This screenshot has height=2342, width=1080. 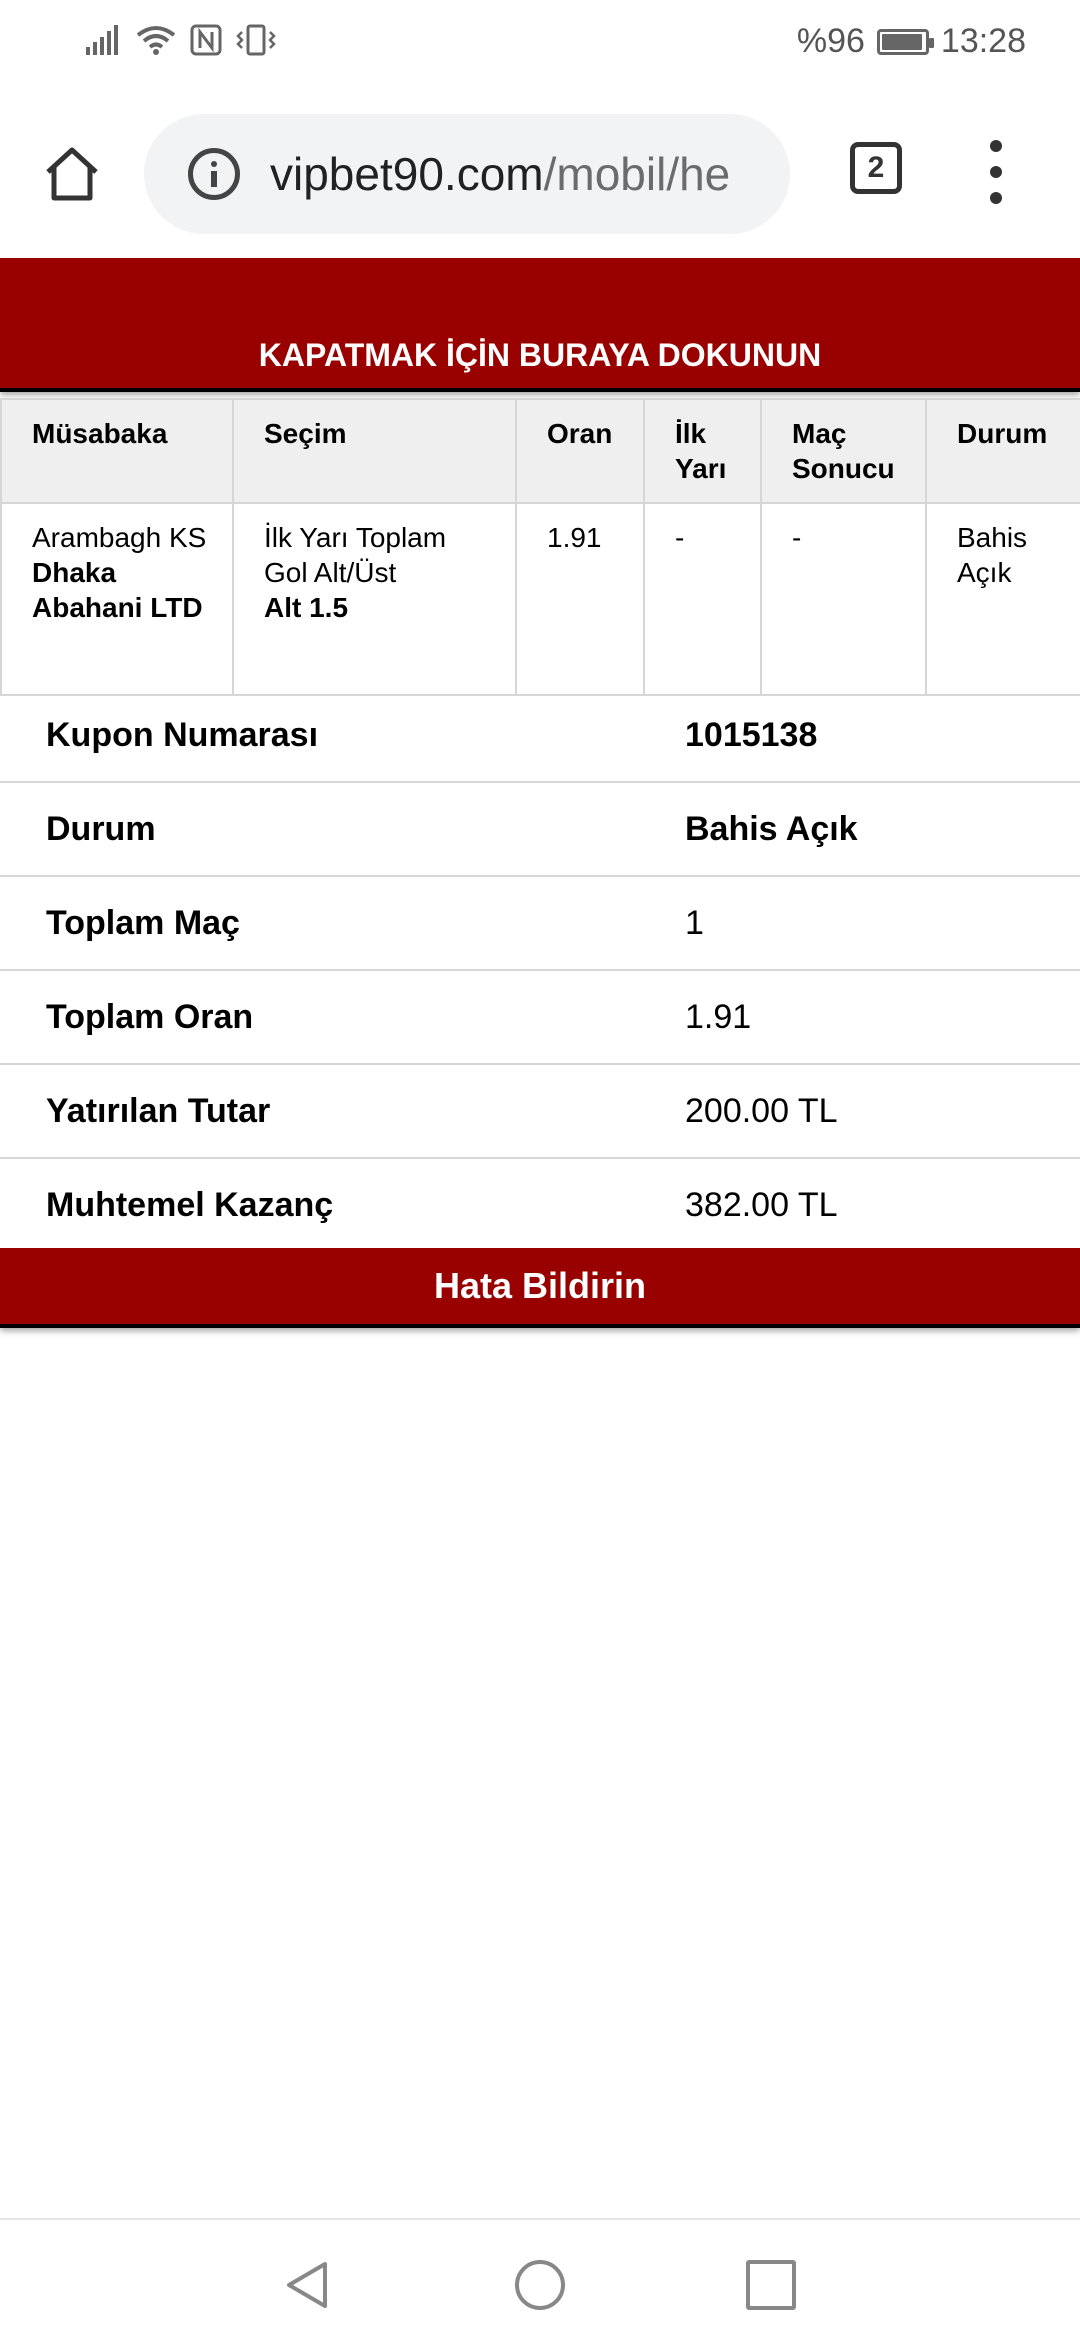 I want to click on wifi-icon, so click(x=156, y=40).